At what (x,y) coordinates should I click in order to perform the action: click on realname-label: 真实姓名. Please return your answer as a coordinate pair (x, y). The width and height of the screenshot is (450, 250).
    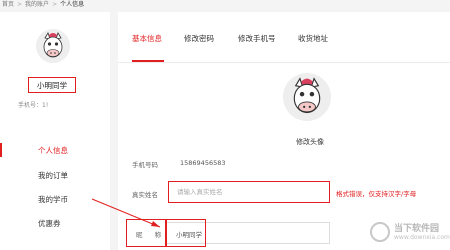
    Looking at the image, I should click on (145, 195).